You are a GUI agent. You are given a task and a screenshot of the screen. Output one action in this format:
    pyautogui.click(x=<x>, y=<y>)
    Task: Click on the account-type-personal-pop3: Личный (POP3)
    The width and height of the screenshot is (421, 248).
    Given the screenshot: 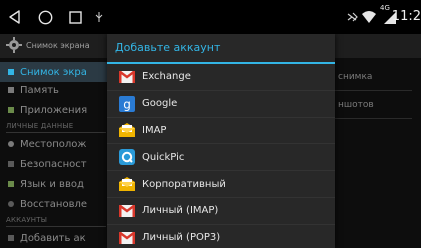 What is the action you would take?
    pyautogui.click(x=221, y=236)
    